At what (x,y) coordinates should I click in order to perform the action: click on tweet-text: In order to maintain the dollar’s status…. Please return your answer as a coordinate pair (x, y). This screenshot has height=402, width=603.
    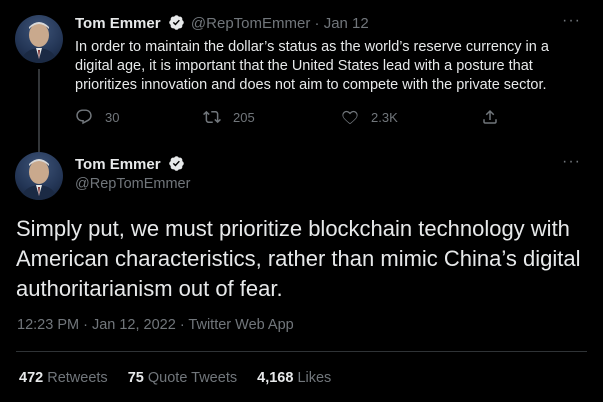
    Looking at the image, I should click on (312, 66).